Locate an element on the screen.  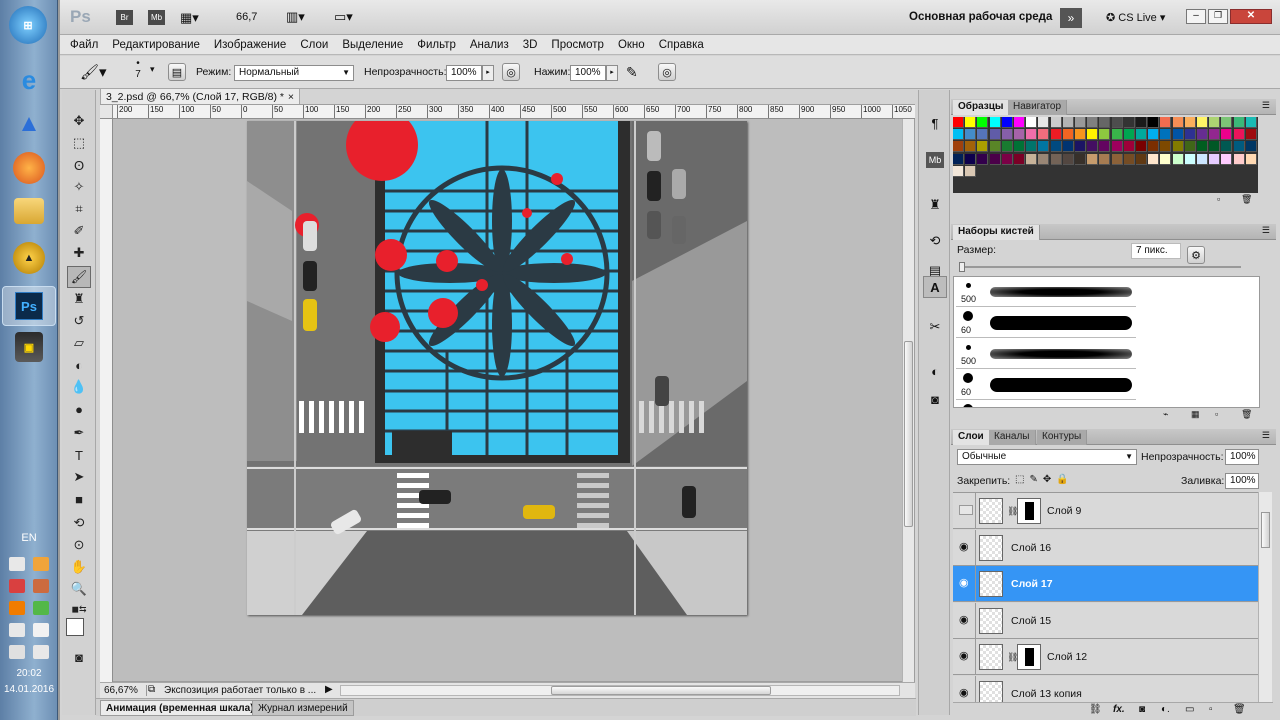
fill-input: 100% is located at coordinates (1242, 481).